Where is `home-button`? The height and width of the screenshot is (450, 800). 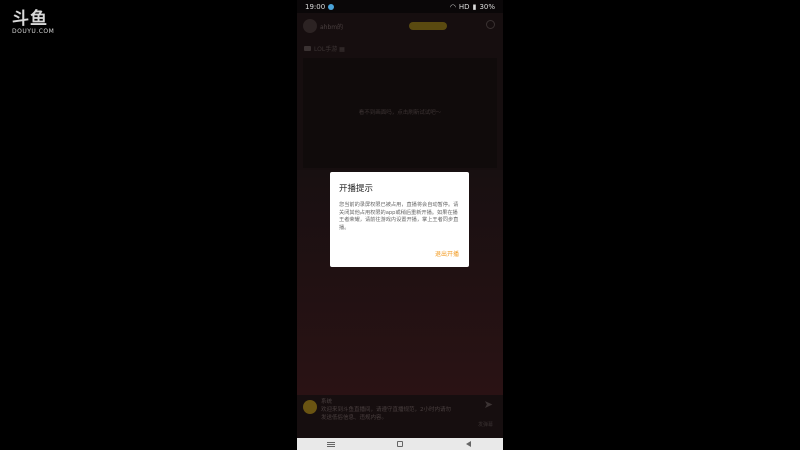
home-button is located at coordinates (400, 444).